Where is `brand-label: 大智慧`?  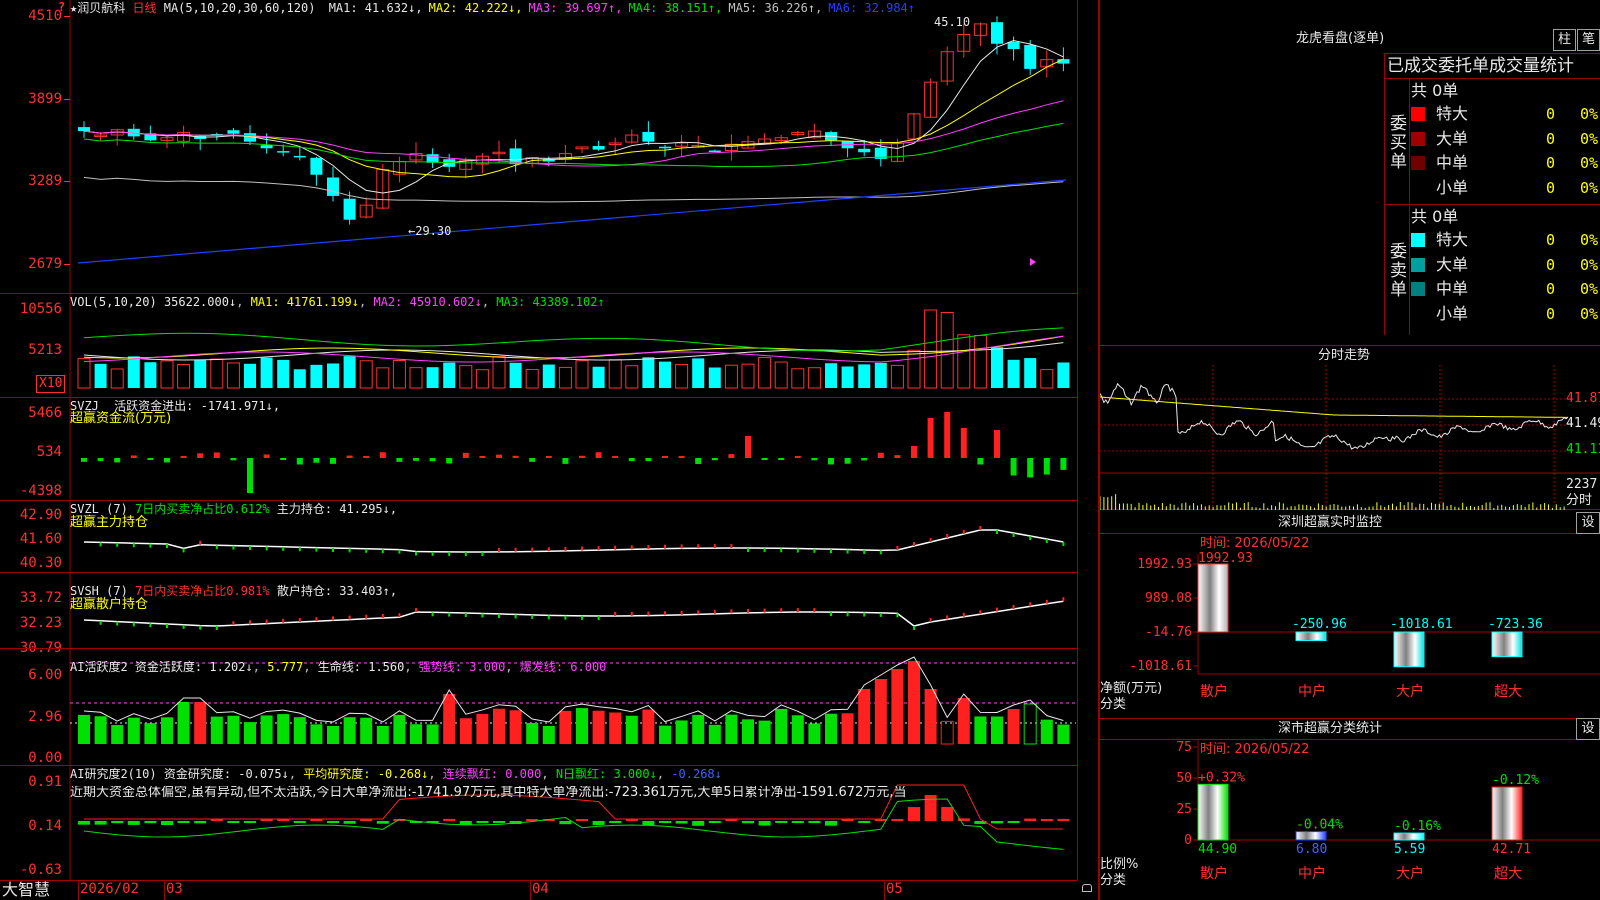 brand-label: 大智慧 is located at coordinates (26, 890).